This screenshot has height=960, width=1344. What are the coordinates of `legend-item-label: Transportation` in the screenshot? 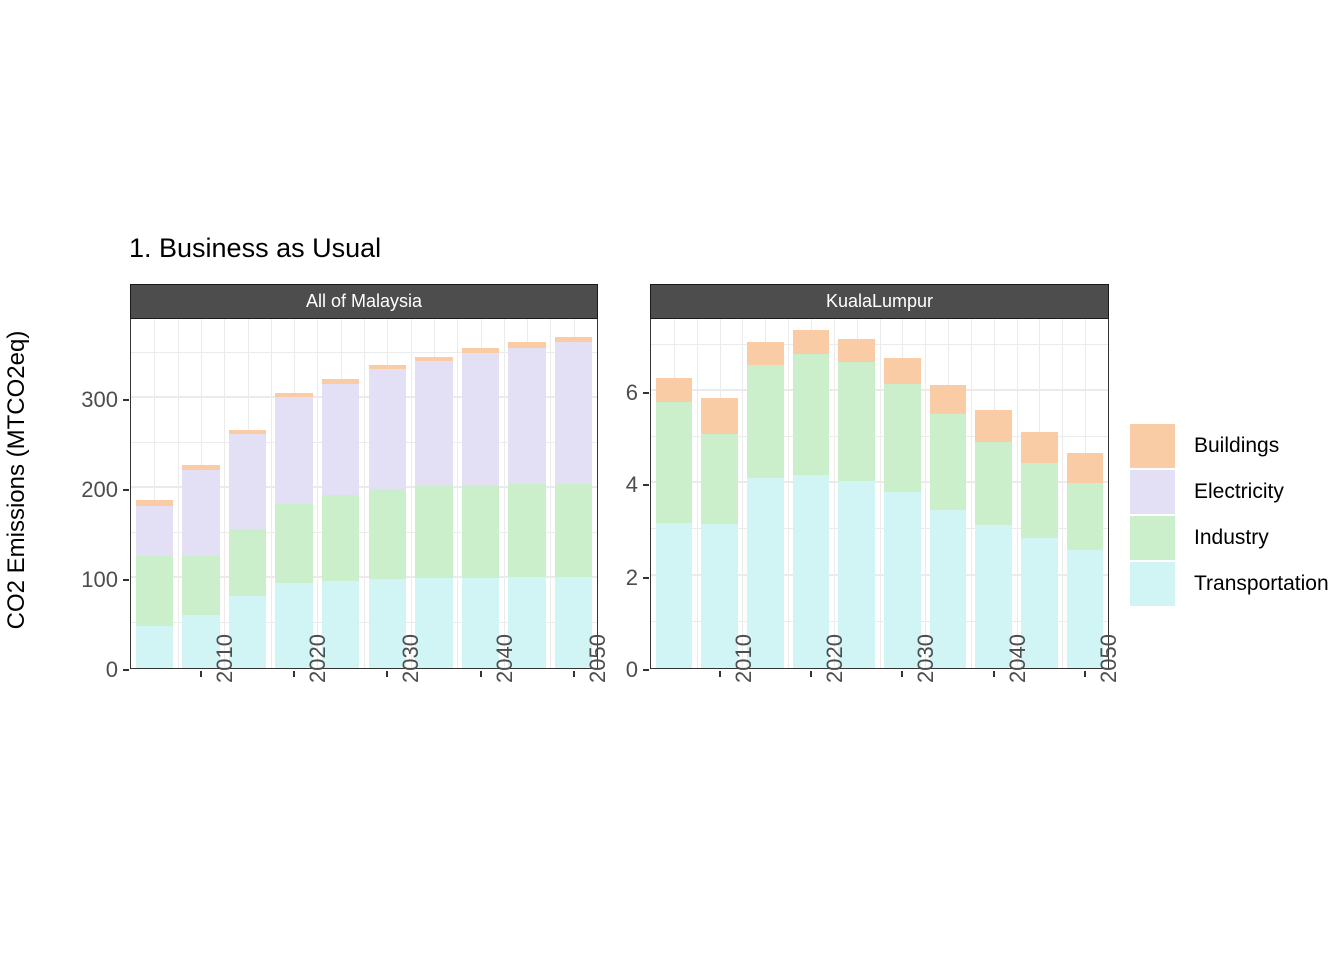 It's located at (1261, 583).